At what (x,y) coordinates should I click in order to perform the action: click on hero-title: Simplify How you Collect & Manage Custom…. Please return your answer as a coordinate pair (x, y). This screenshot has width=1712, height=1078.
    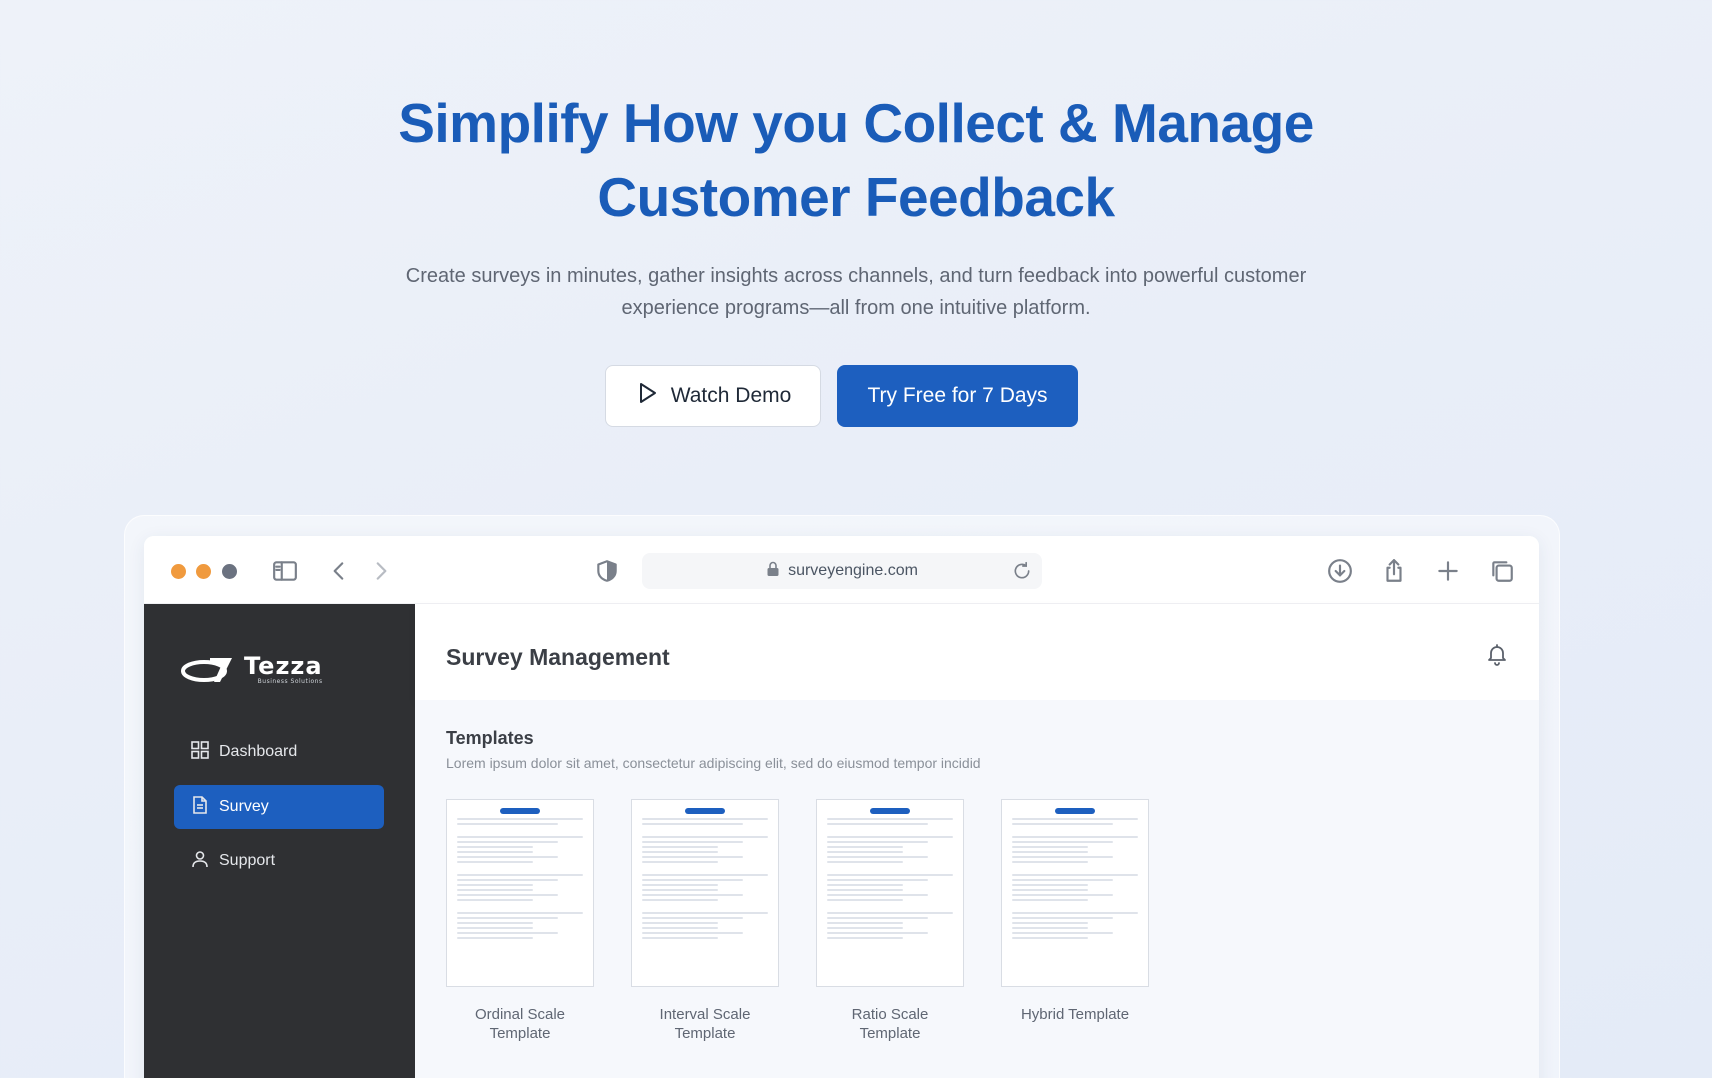
    Looking at the image, I should click on (856, 160).